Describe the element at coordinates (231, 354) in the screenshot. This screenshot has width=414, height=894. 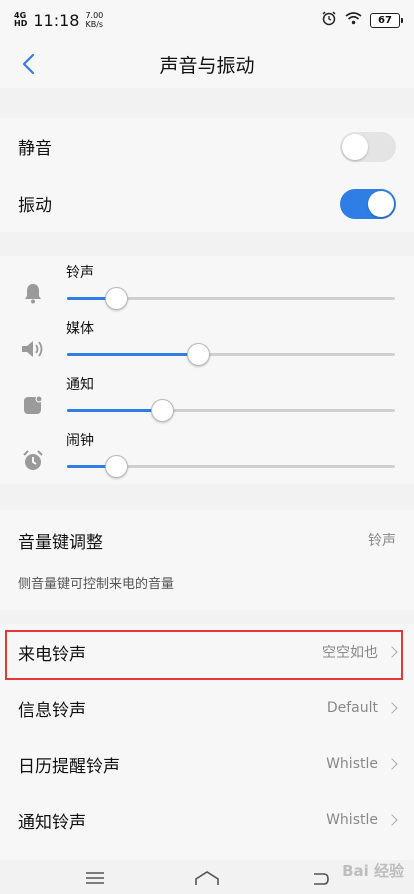
I see `media-volume-slider` at that location.